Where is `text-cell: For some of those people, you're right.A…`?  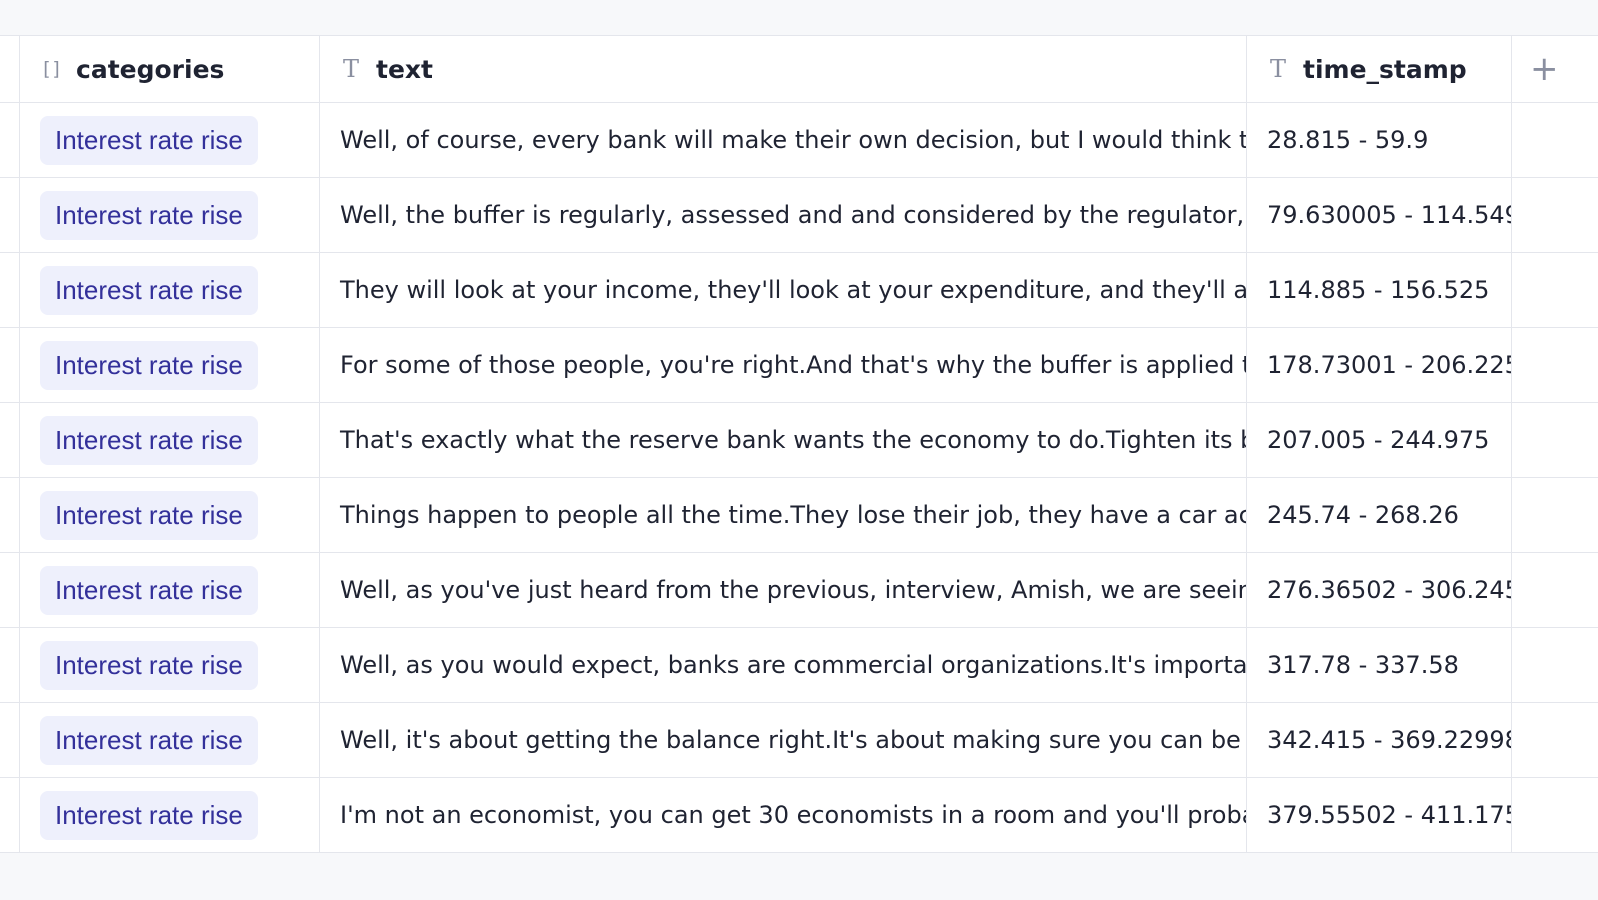
text-cell: For some of those people, you're right.A… is located at coordinates (783, 365).